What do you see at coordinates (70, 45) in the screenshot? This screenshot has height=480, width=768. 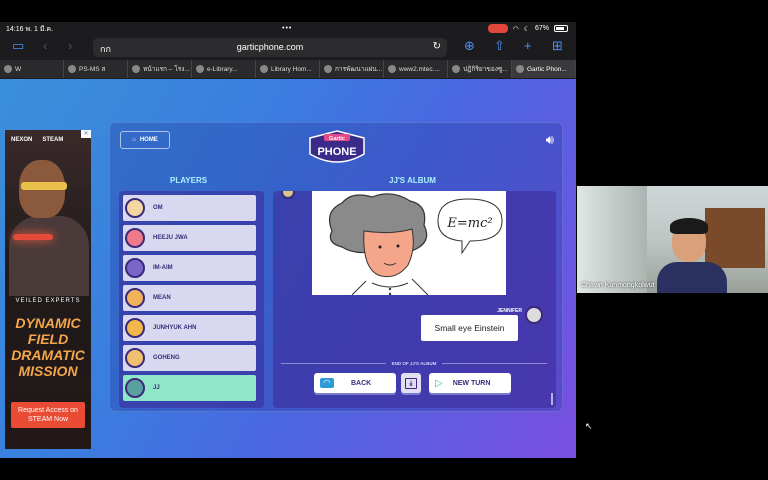 I see `forward-arrow-icon: ›` at bounding box center [70, 45].